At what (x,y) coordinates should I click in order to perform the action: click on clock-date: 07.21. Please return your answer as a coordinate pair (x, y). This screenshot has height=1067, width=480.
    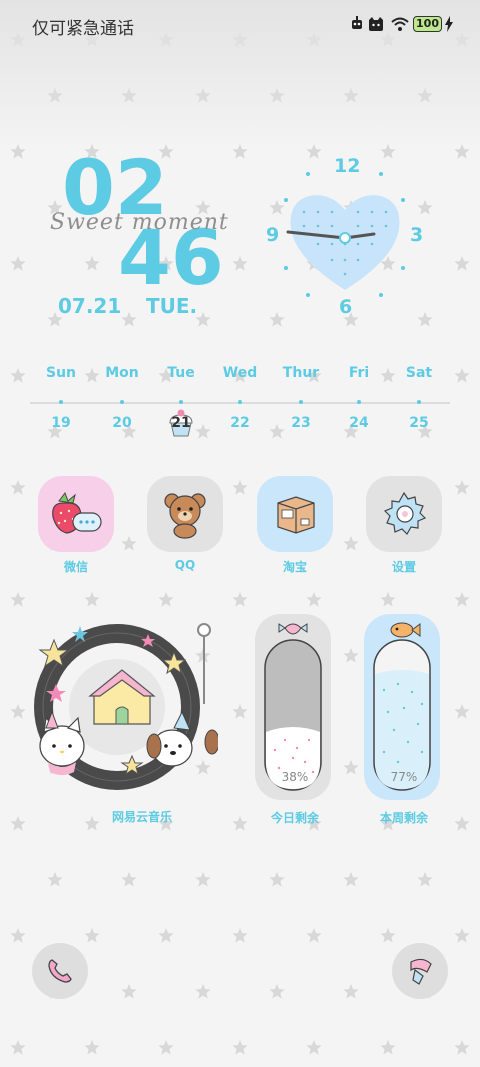
    Looking at the image, I should click on (90, 306).